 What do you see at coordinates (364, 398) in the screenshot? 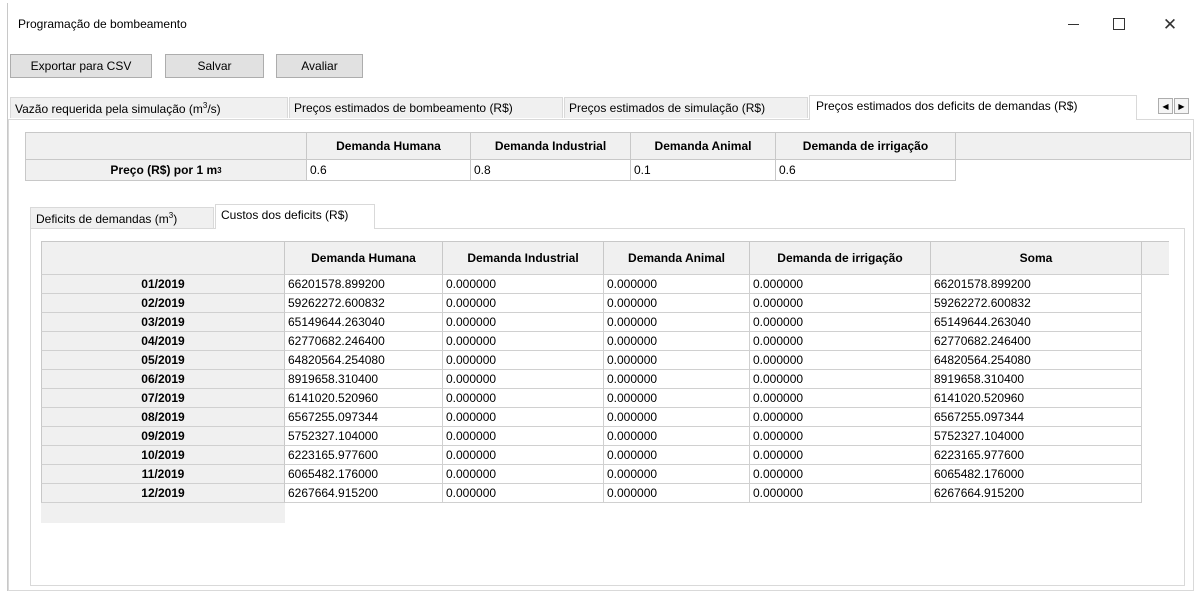
I see `cost-cell-human: 6141020.520960` at bounding box center [364, 398].